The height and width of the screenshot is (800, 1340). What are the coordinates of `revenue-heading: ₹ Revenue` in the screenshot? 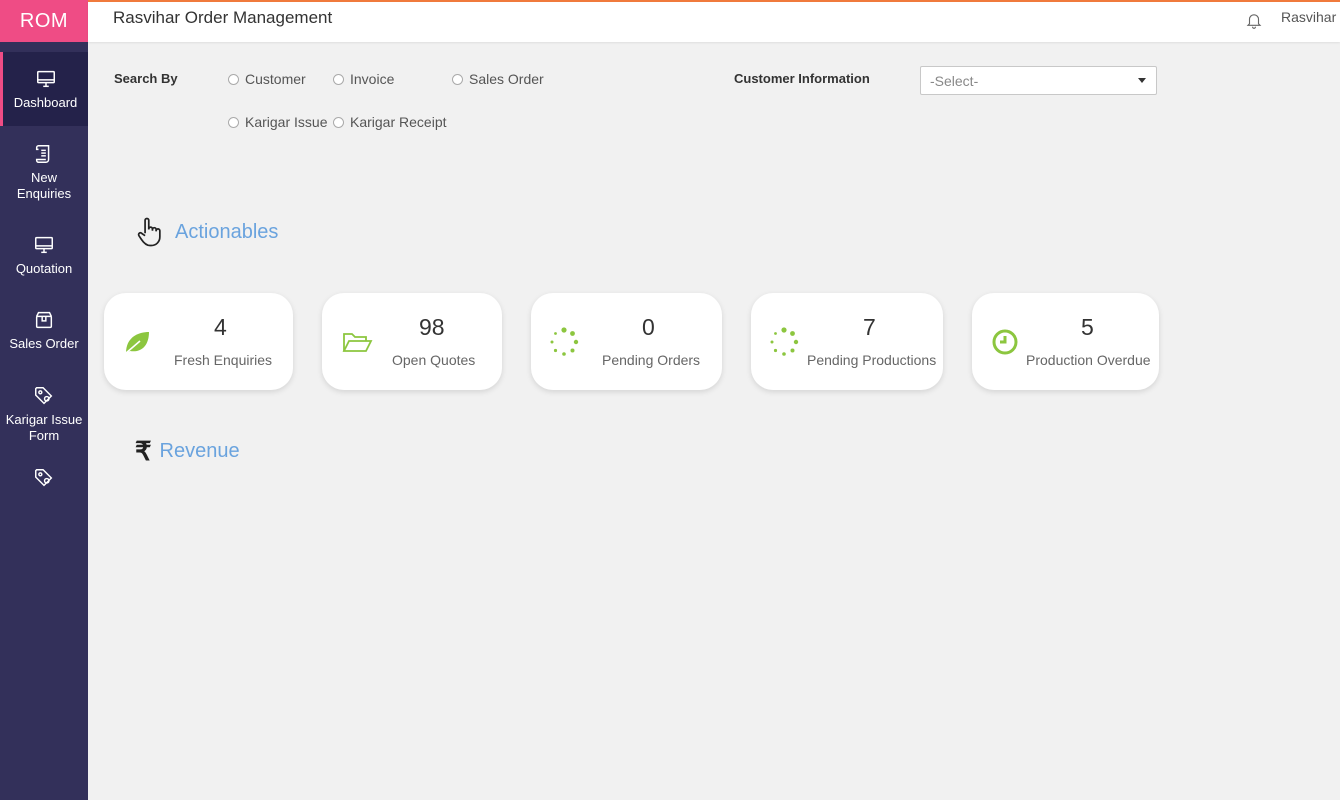 It's located at (187, 451).